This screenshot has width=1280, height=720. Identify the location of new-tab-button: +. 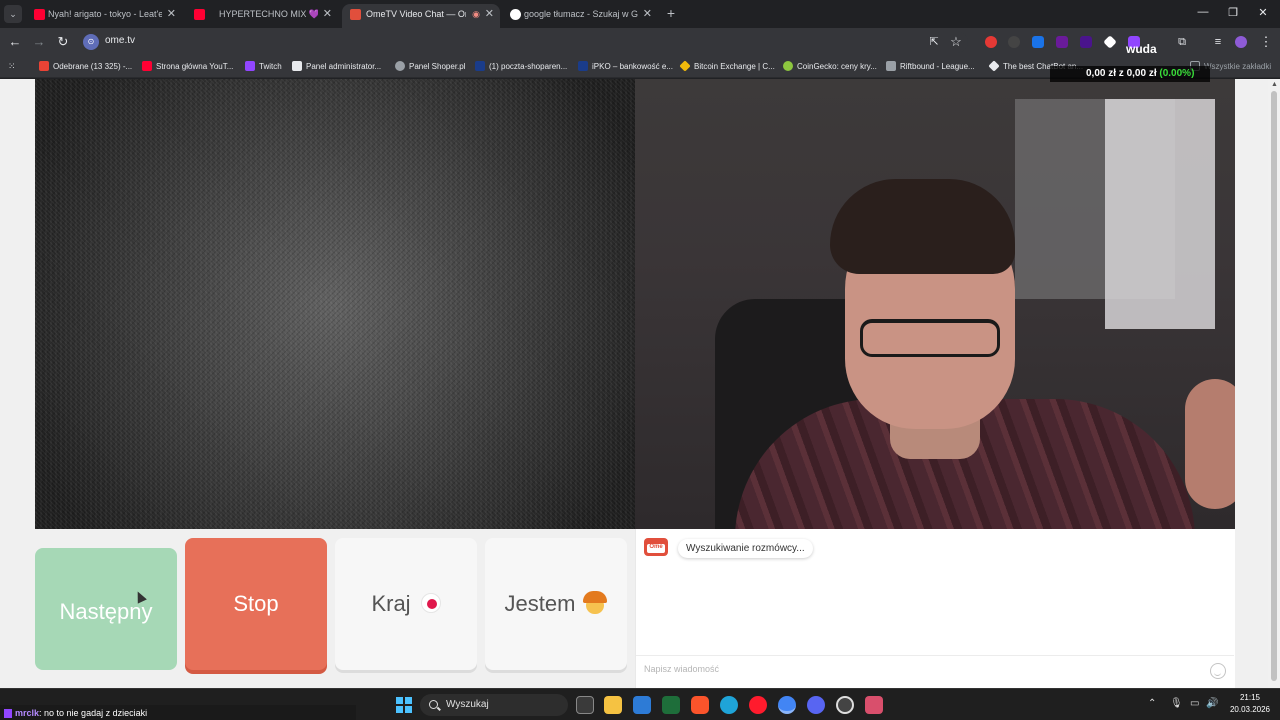
(671, 13).